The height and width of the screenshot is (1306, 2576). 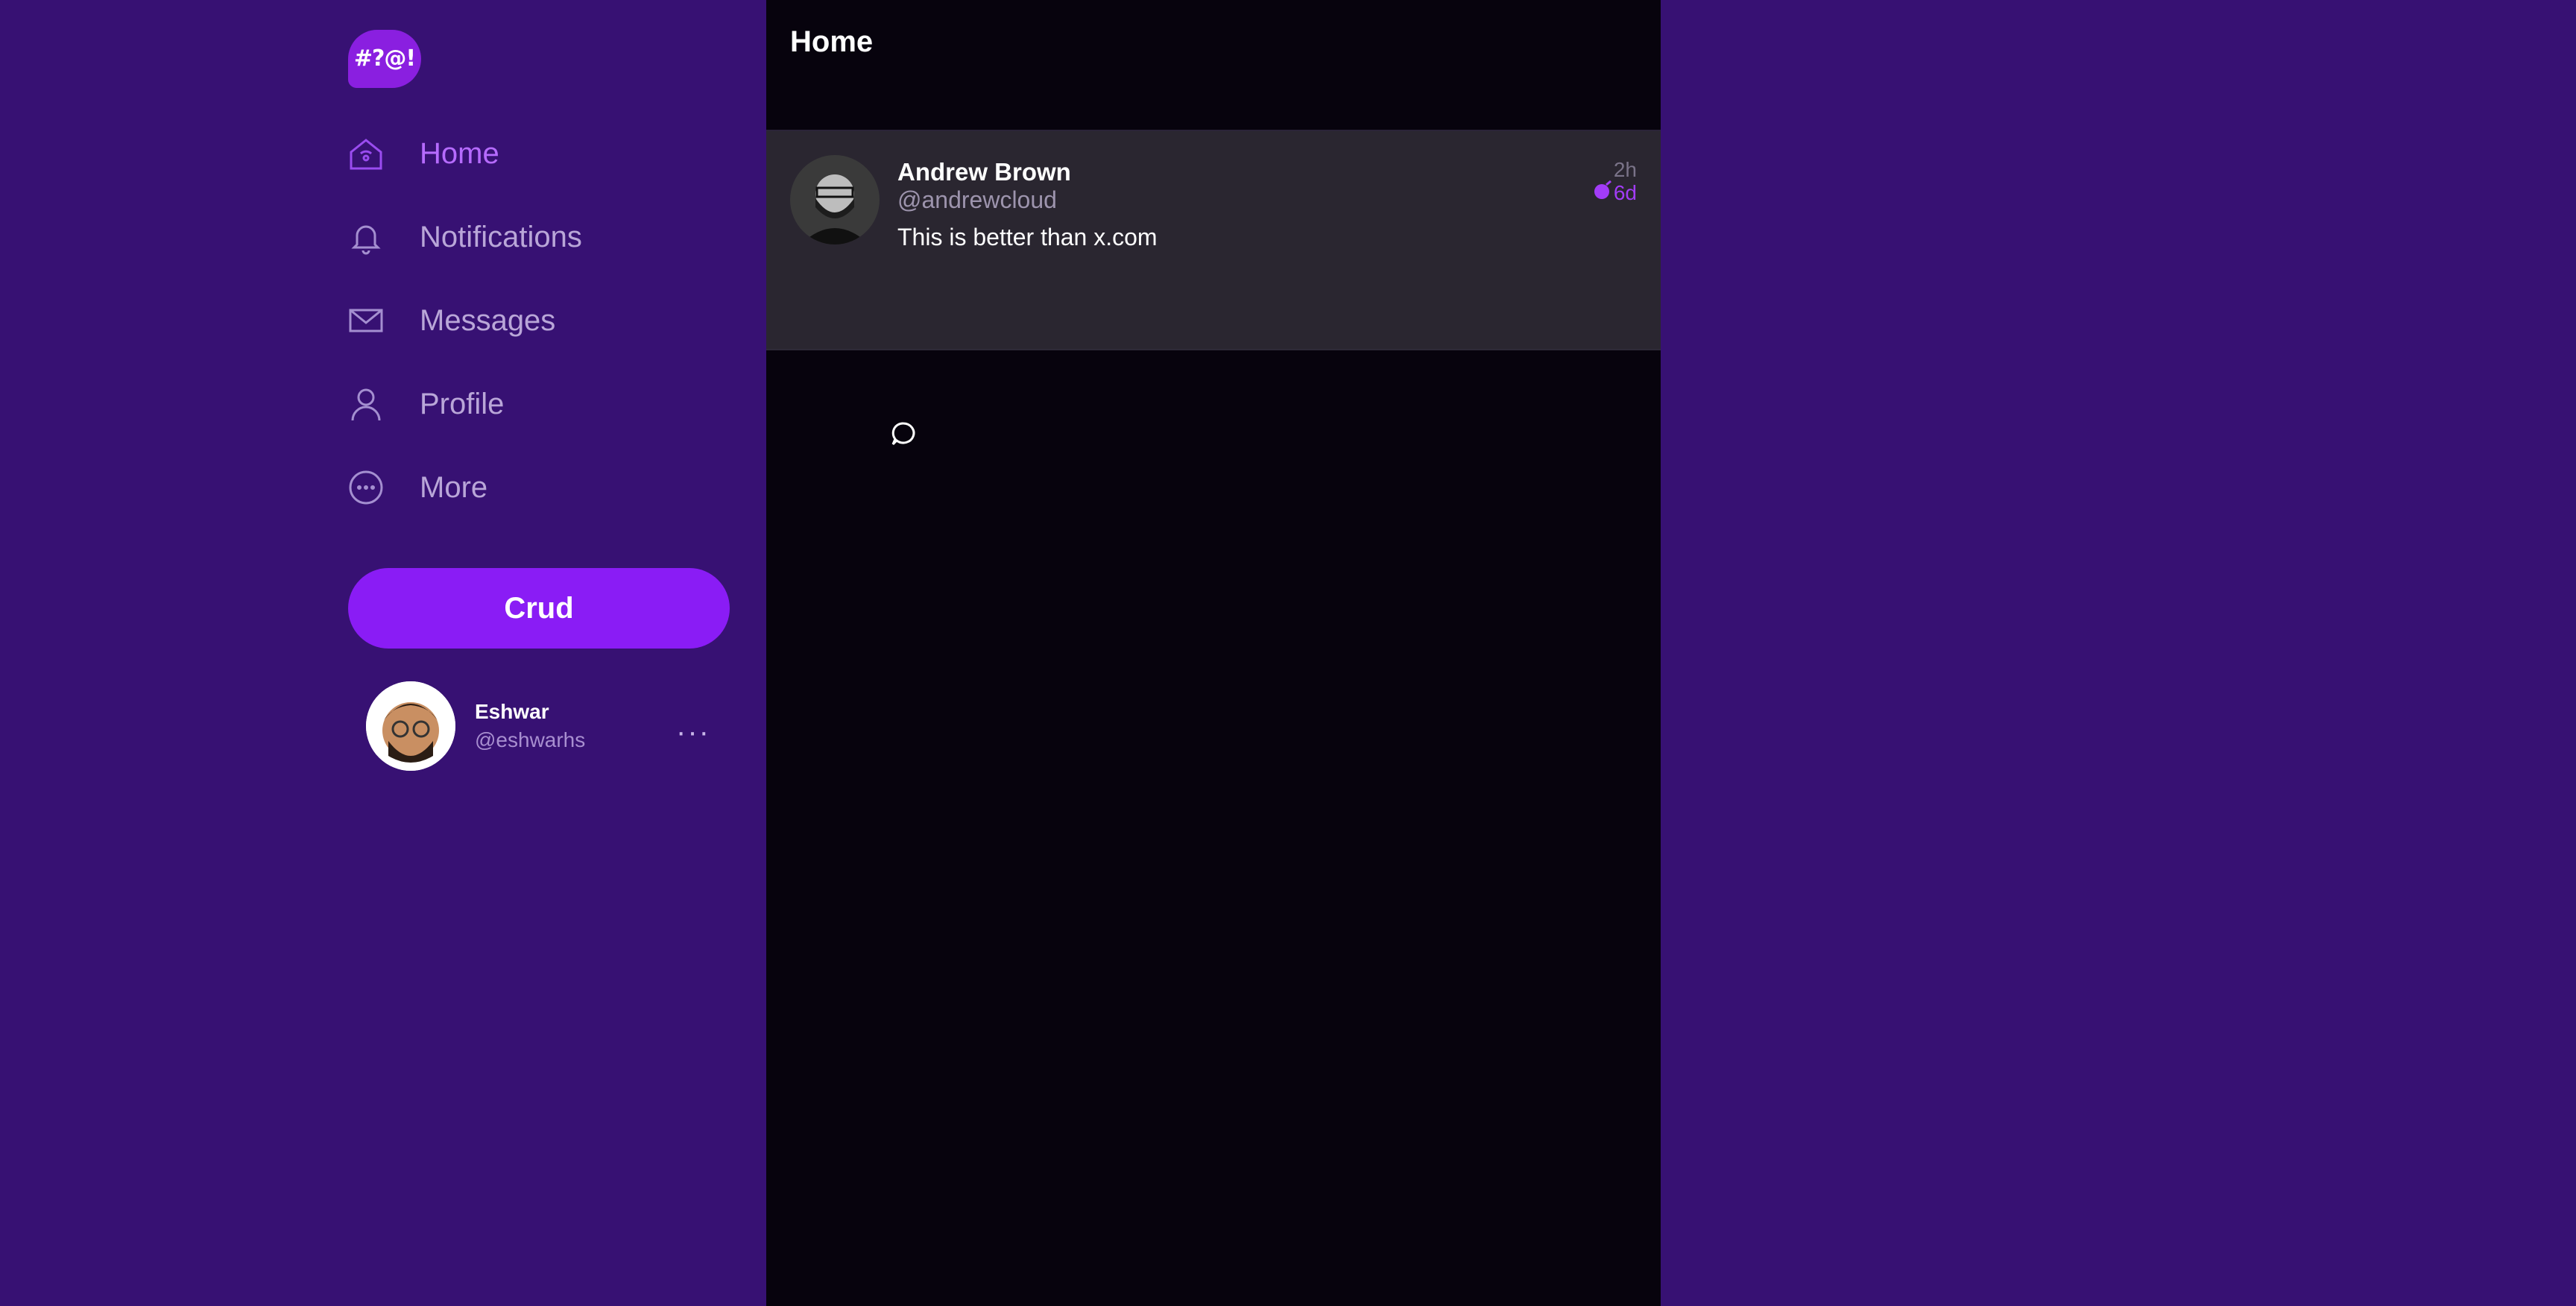 What do you see at coordinates (1213, 65) in the screenshot?
I see `feed-header: Home` at bounding box center [1213, 65].